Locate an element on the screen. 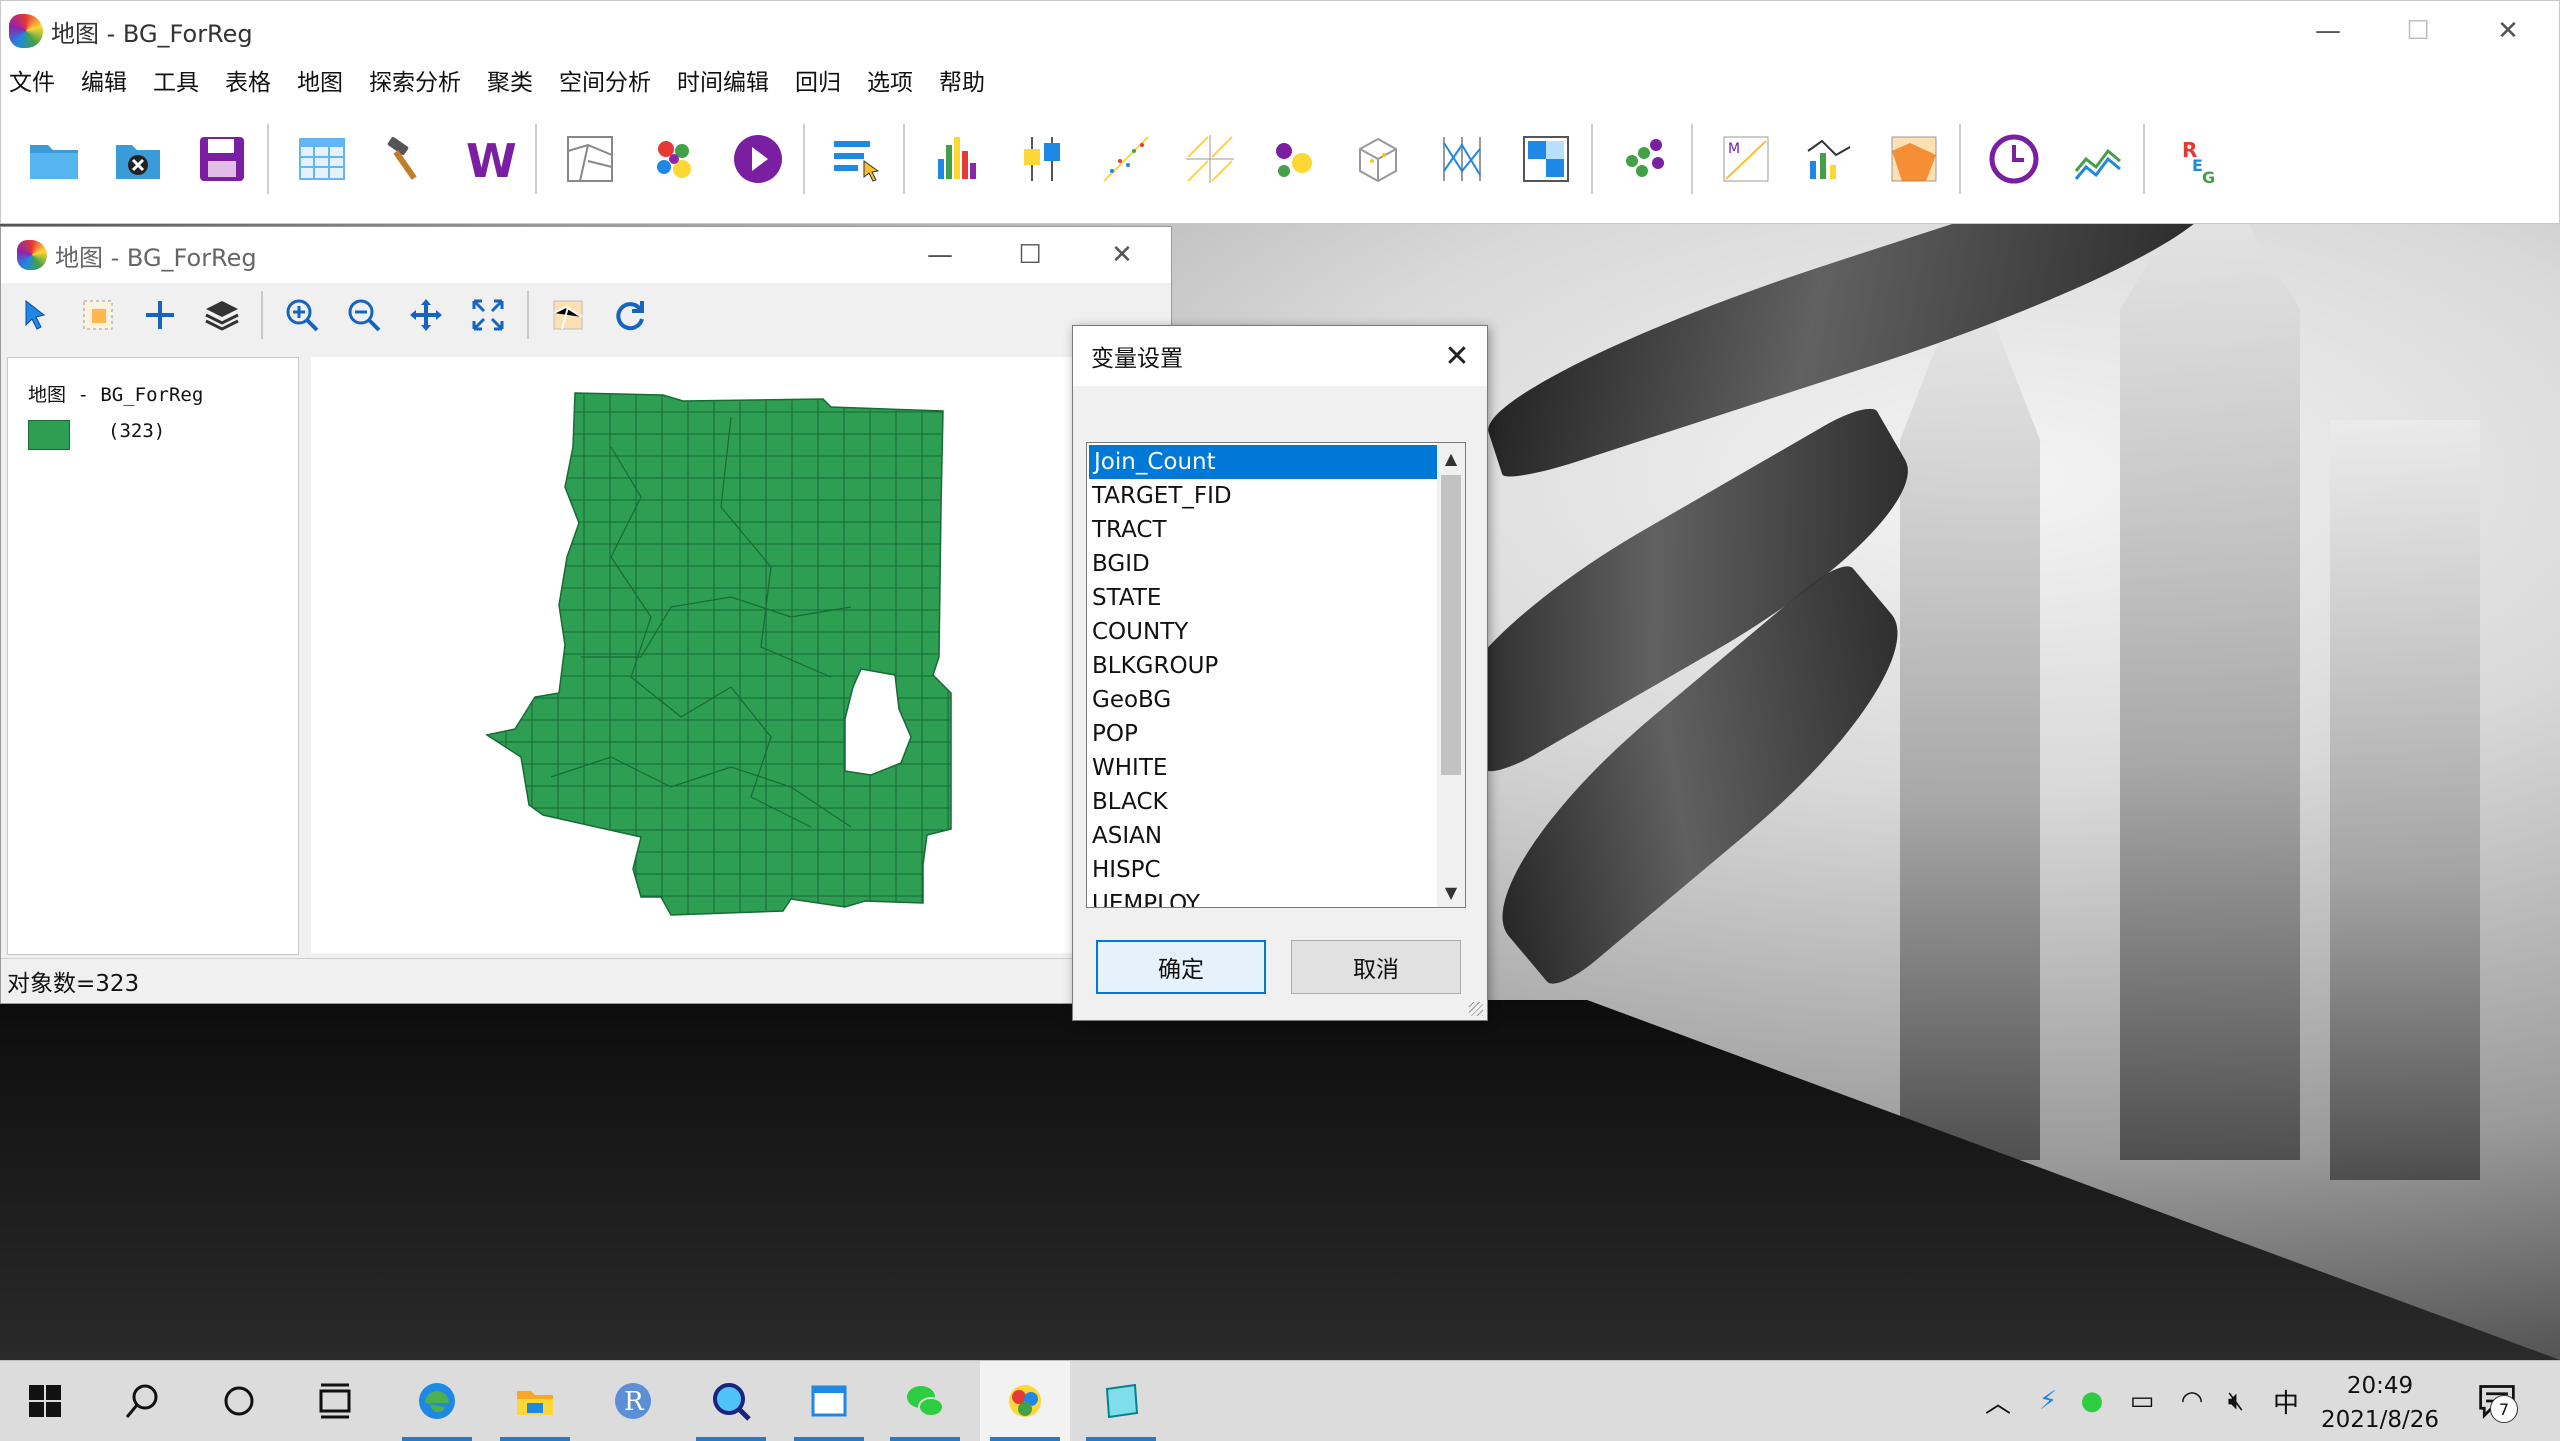 This screenshot has width=2560, height=1441. list-item: UEMPLOY is located at coordinates (1262, 897).